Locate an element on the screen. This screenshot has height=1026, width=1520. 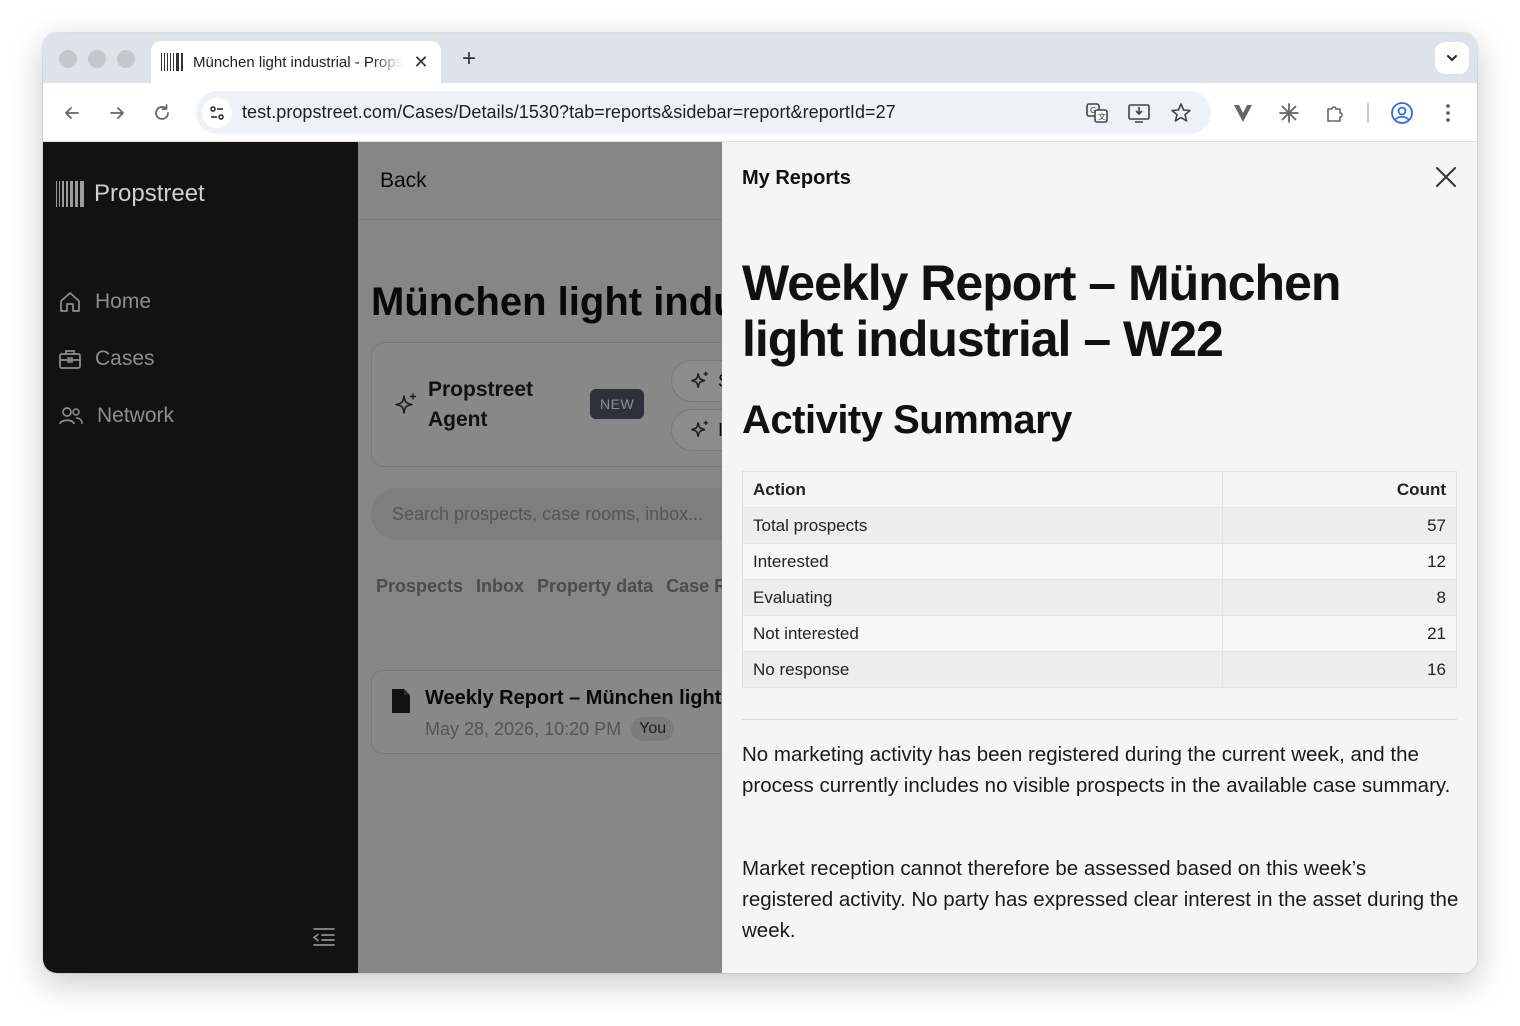
table-cell-action: Total prospects is located at coordinates (982, 525).